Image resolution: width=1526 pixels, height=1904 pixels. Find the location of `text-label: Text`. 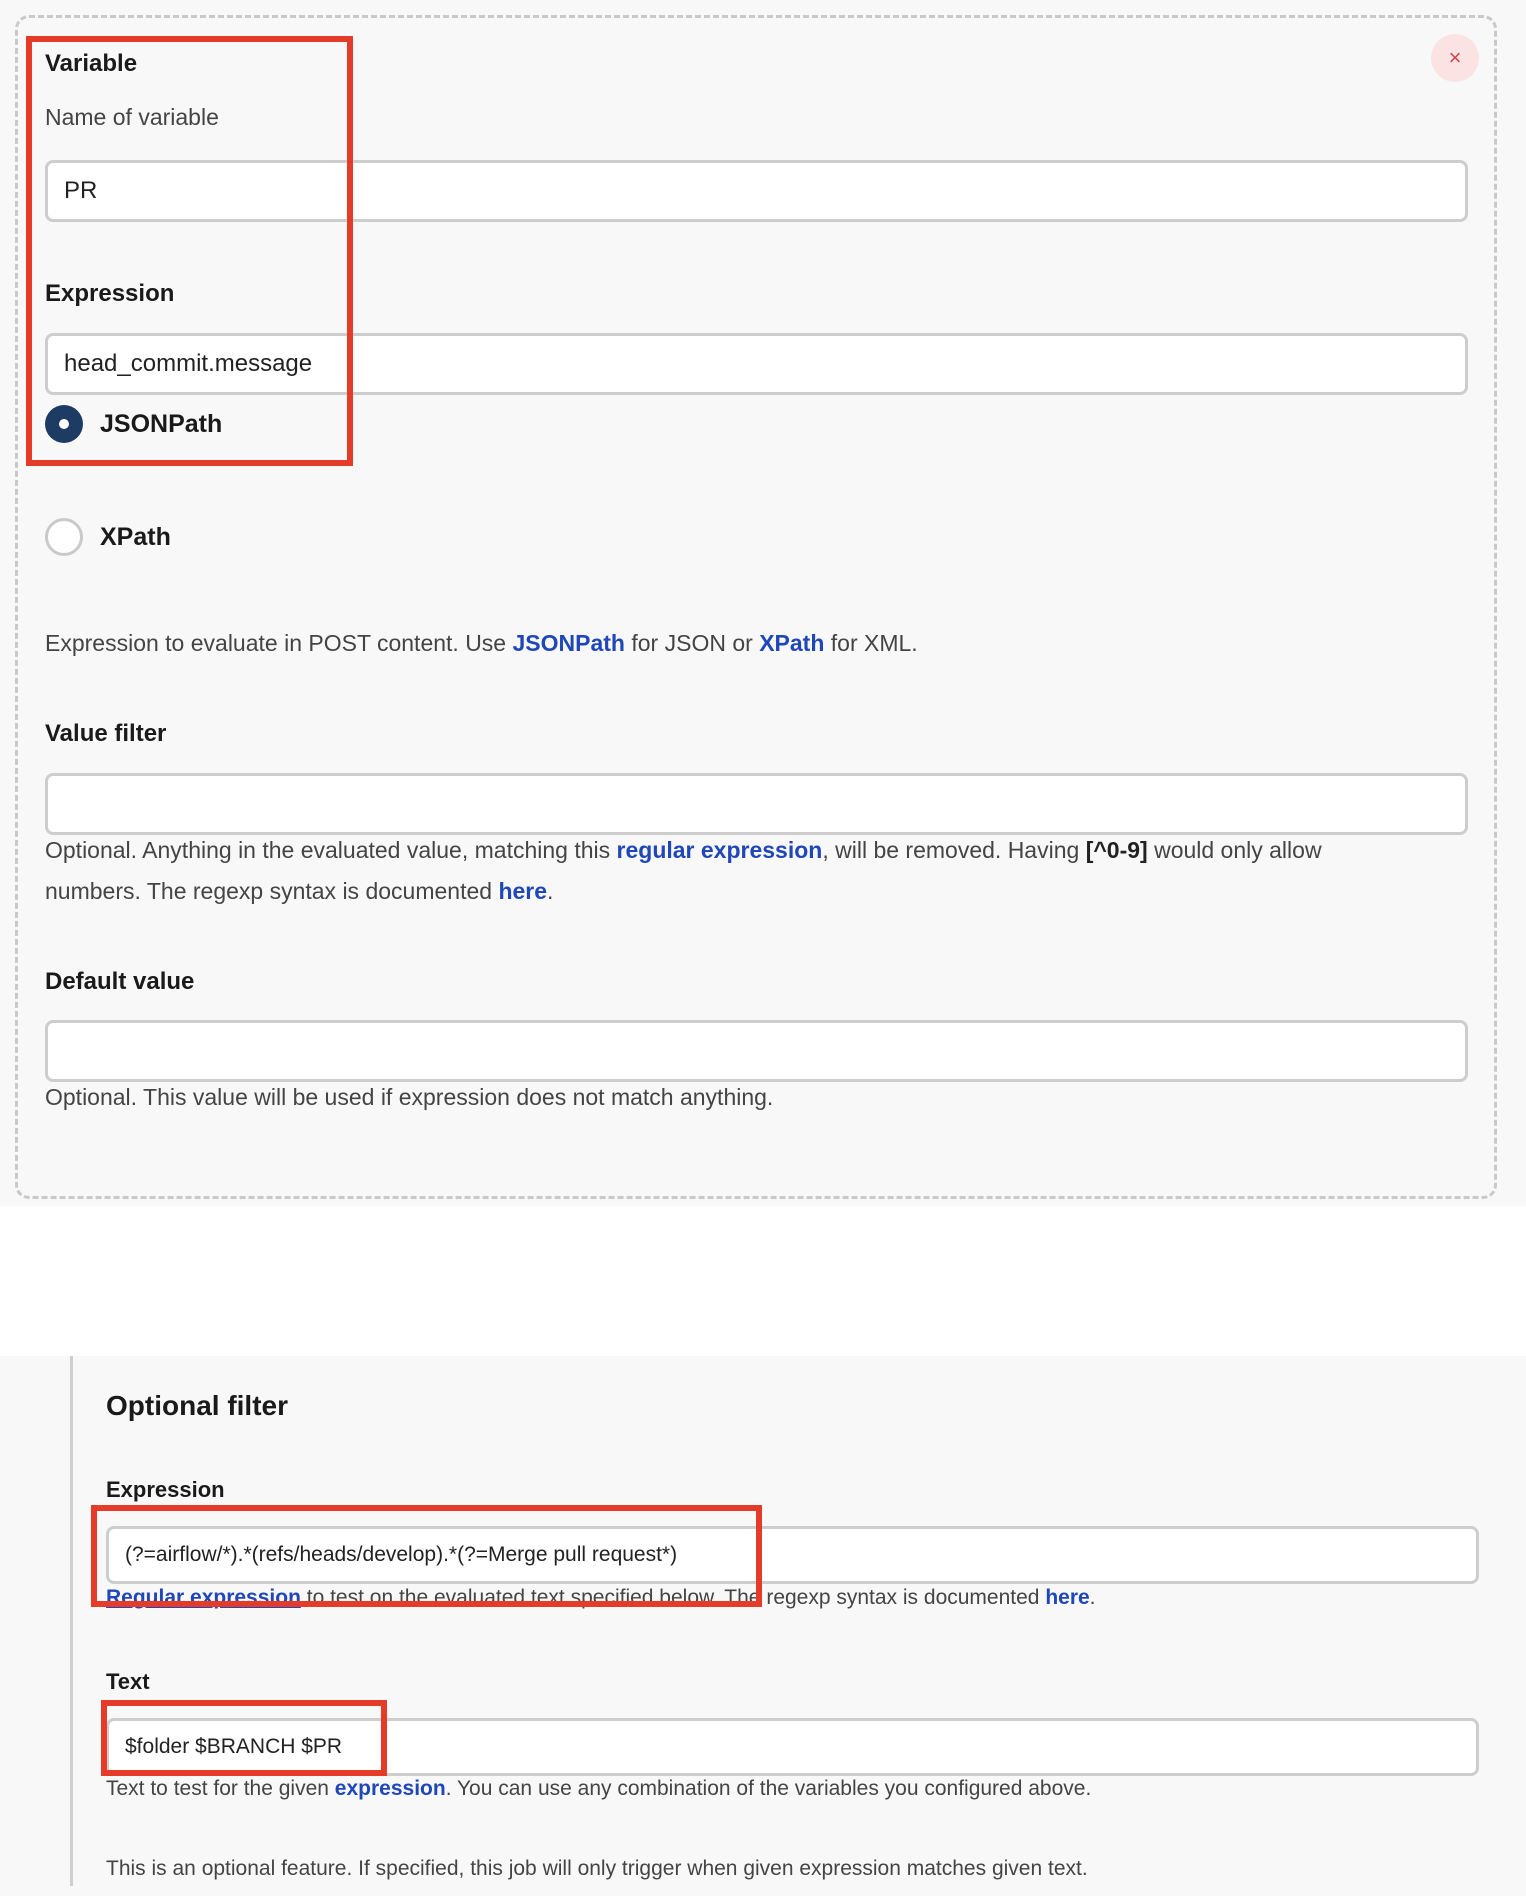

text-label: Text is located at coordinates (128, 1681).